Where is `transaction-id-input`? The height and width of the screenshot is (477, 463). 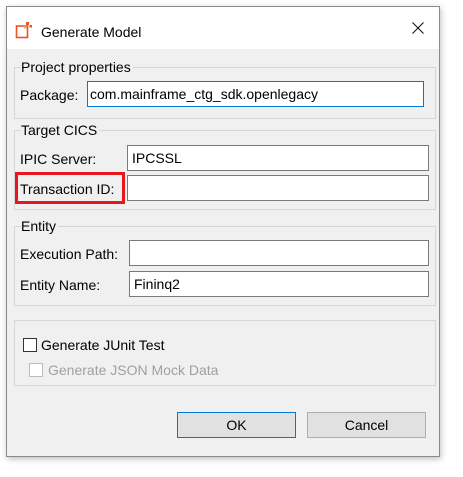 transaction-id-input is located at coordinates (278, 188).